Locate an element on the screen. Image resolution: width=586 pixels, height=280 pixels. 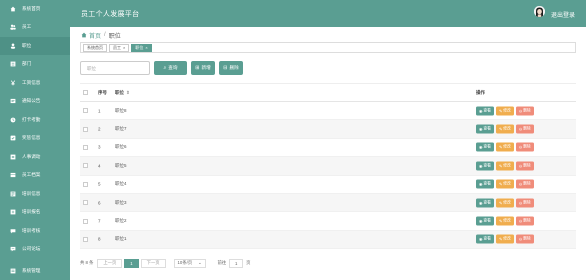
page-size-select: 10条/页 ⌄ is located at coordinates (189, 263).